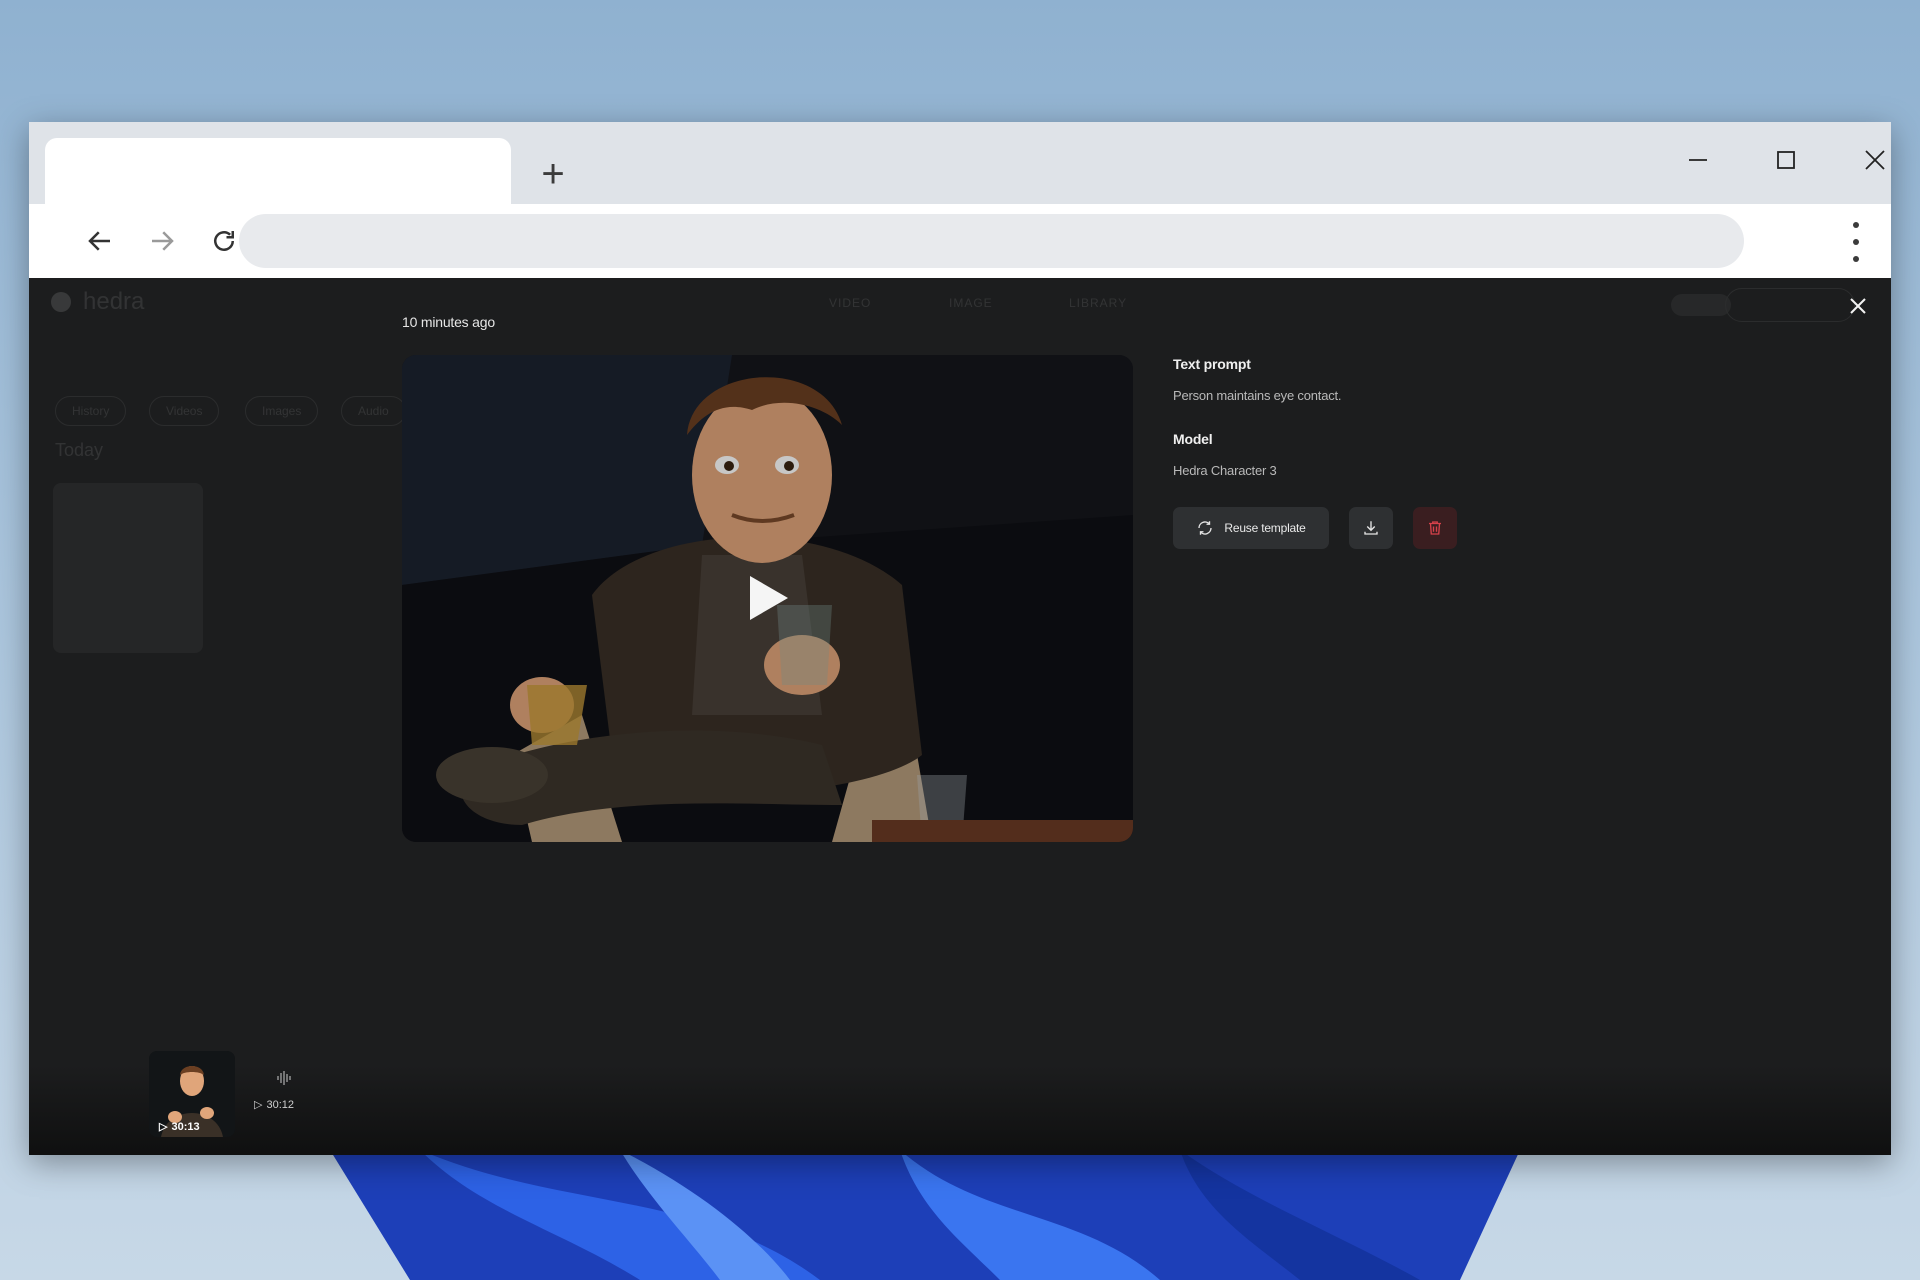 This screenshot has height=1280, width=1920. I want to click on close-window-button, so click(1868, 160).